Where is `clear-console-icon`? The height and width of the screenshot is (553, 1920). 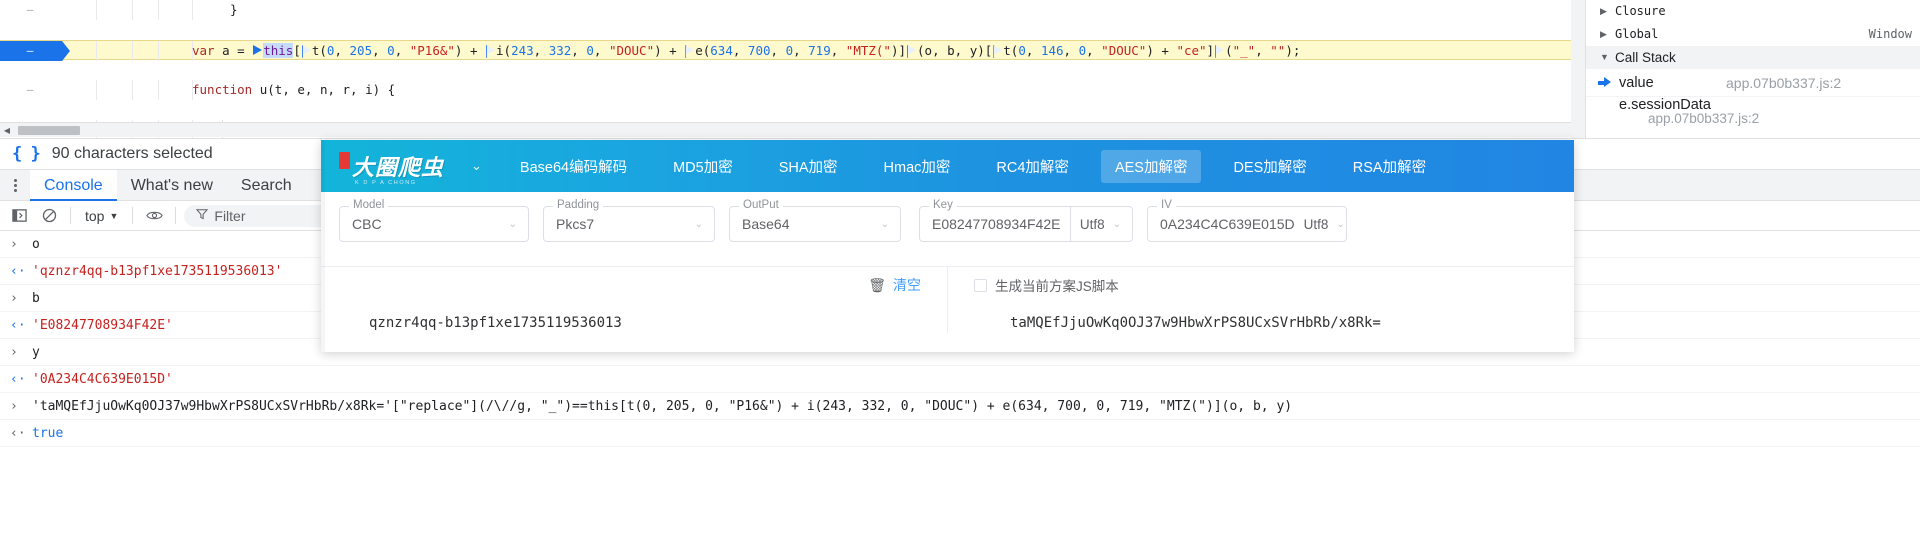
clear-console-icon is located at coordinates (49, 216).